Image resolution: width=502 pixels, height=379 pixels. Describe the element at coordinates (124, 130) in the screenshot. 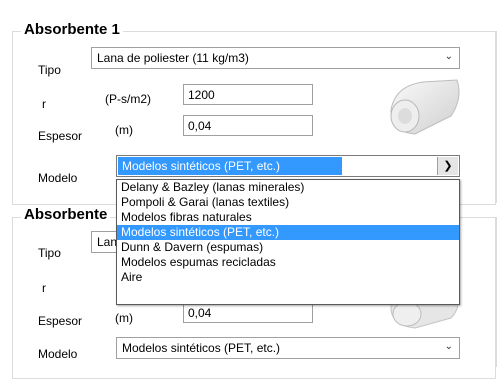

I see `espesor-unit: (m)` at that location.